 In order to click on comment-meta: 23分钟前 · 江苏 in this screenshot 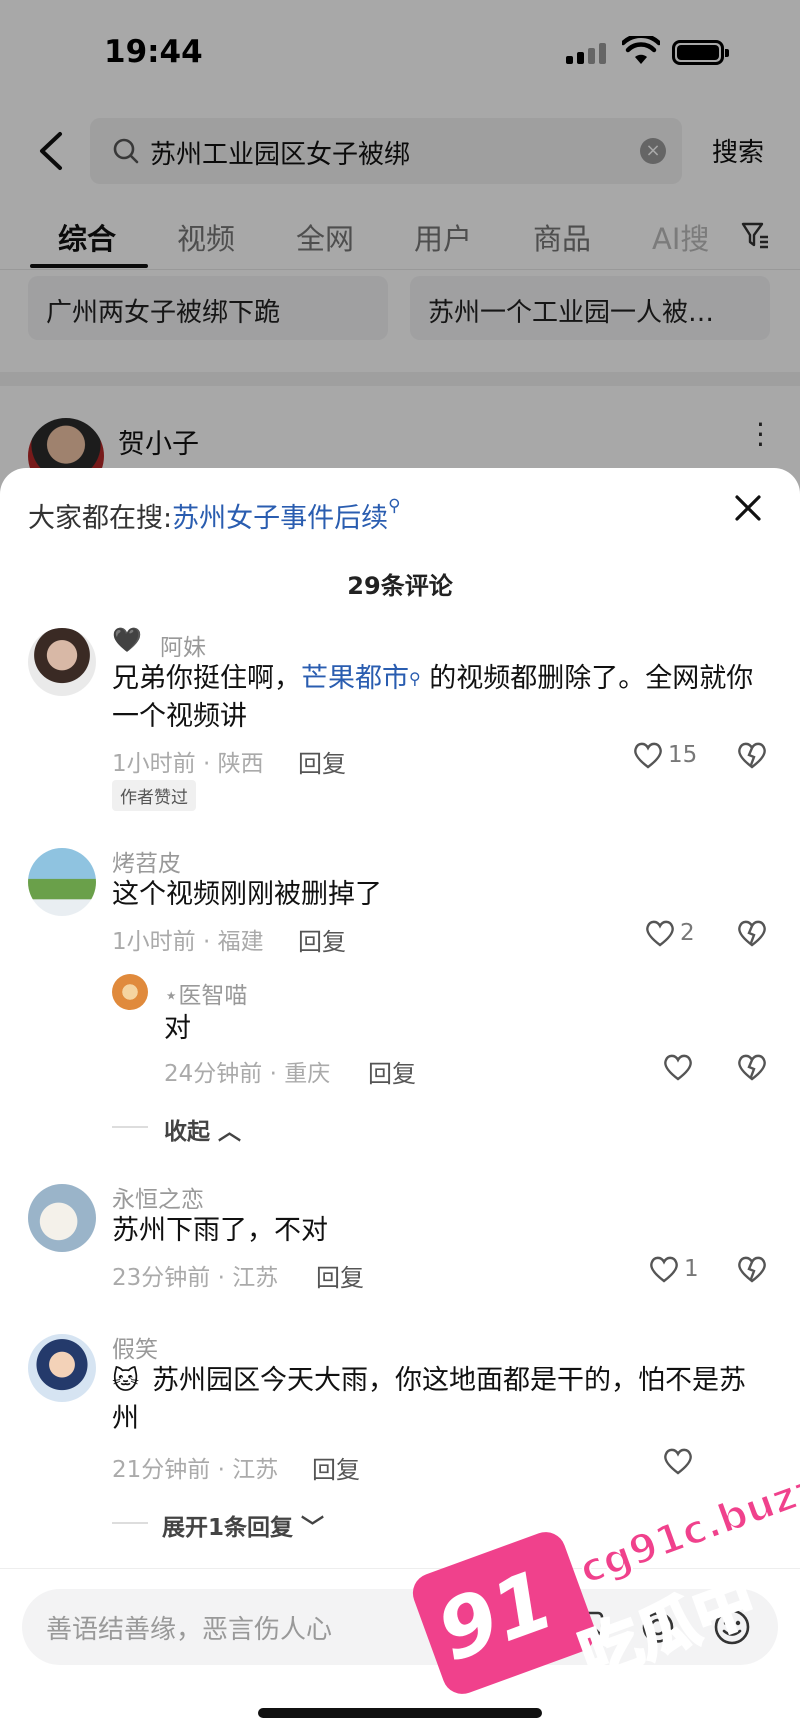, I will do `click(195, 1278)`.